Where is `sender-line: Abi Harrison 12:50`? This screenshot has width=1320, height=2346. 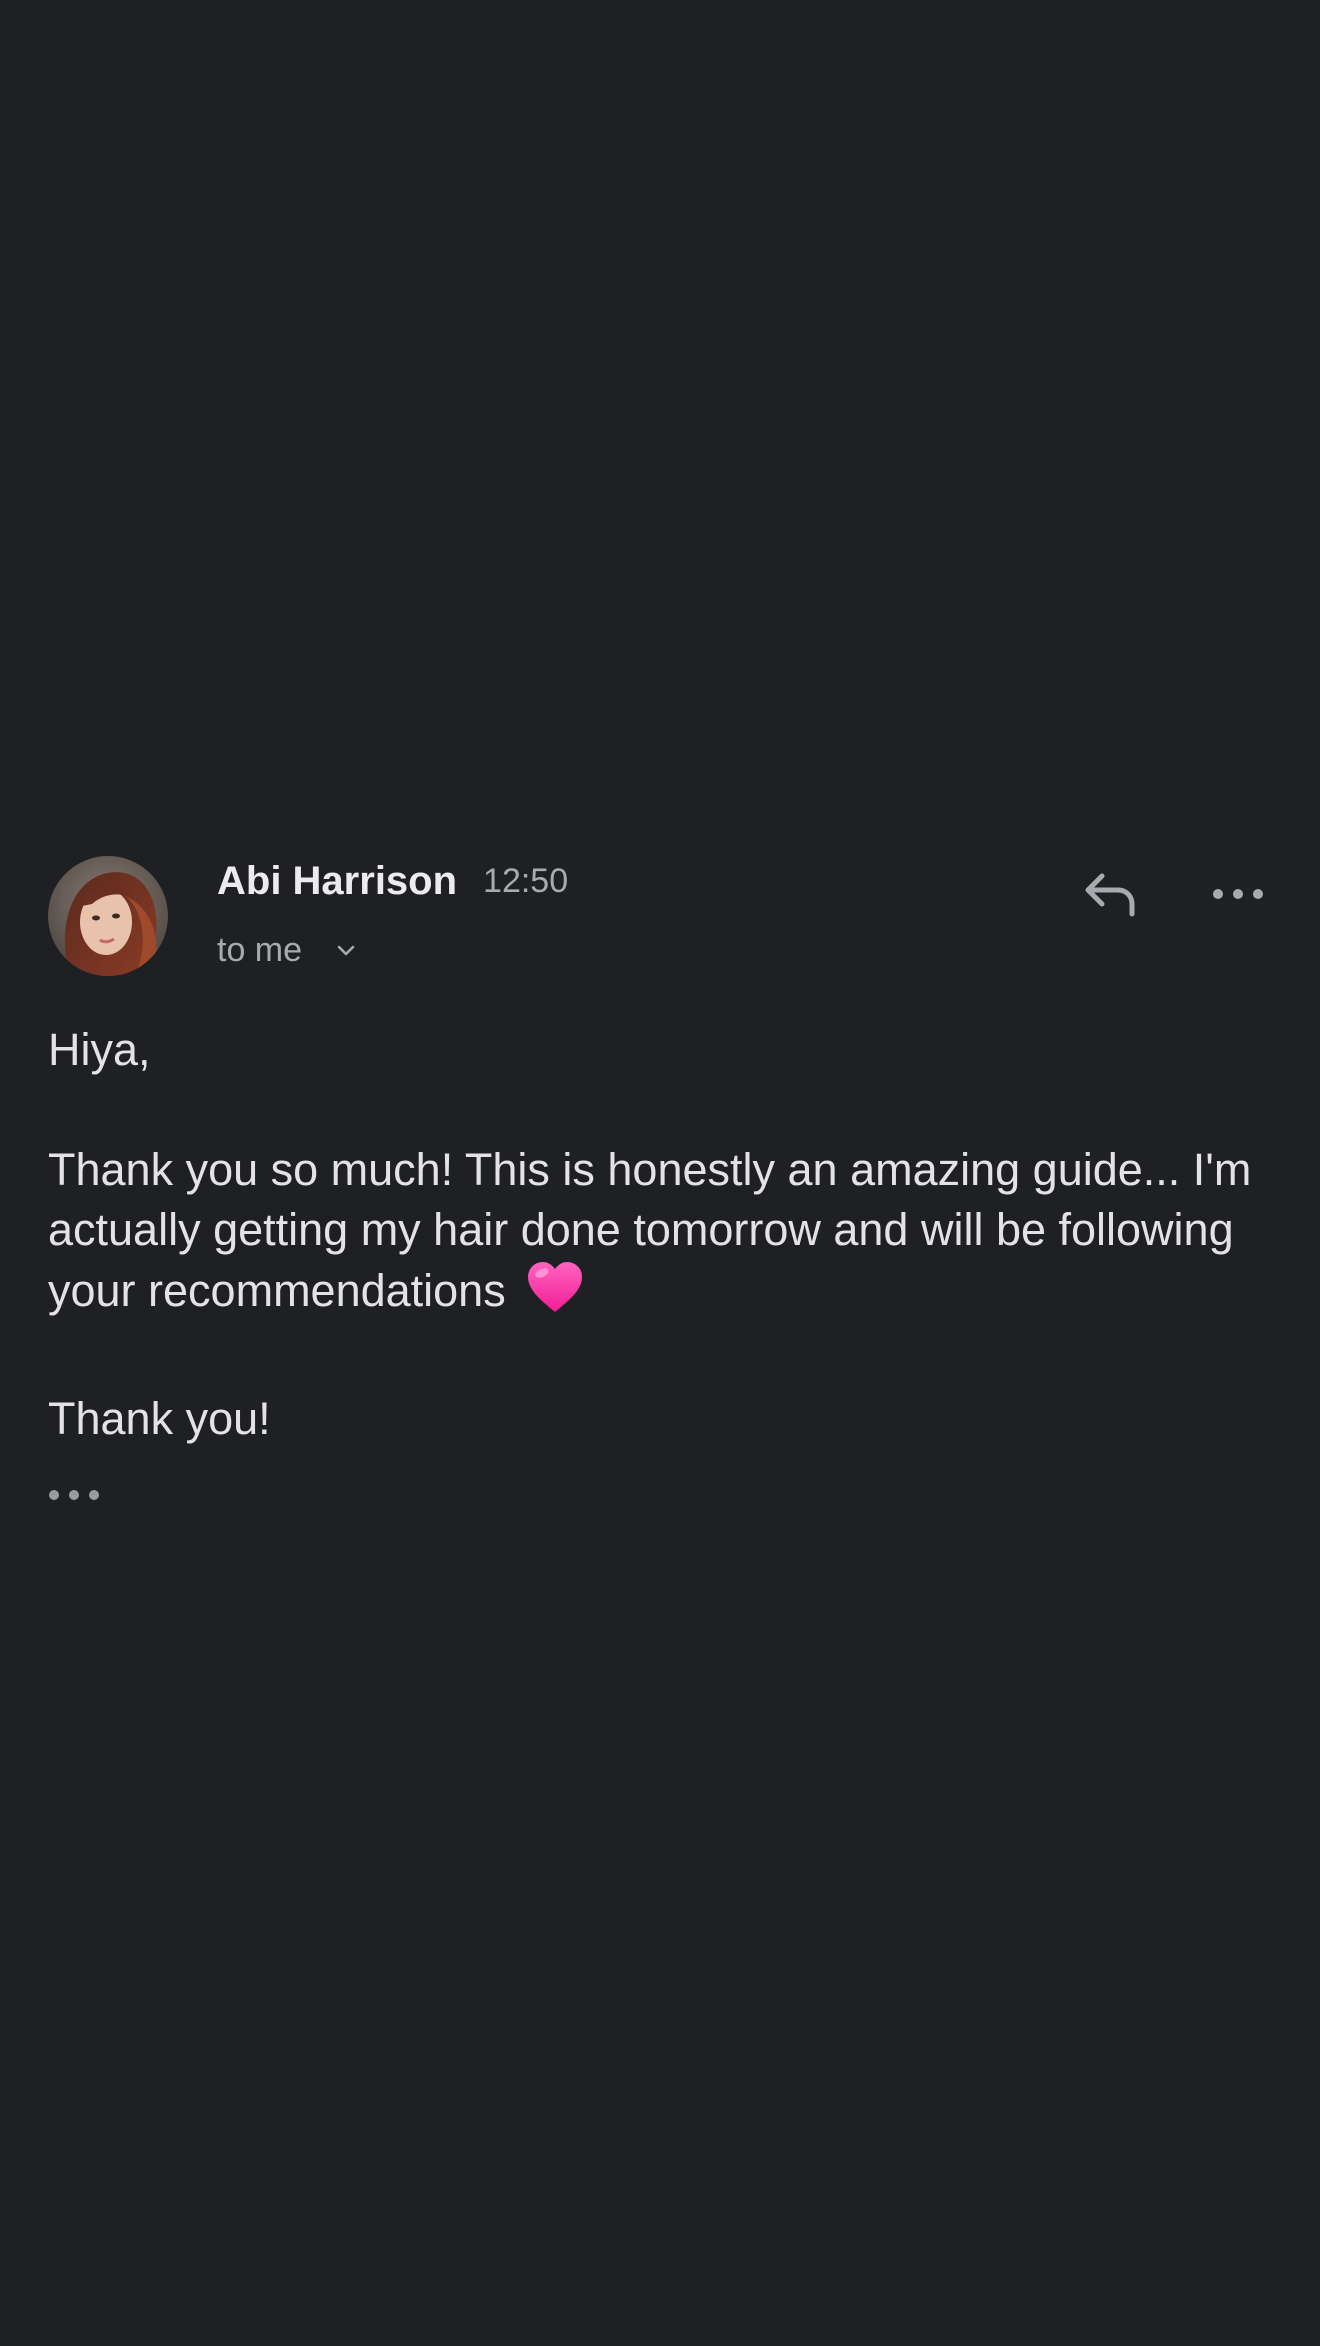
sender-line: Abi Harrison 12:50 is located at coordinates (392, 881).